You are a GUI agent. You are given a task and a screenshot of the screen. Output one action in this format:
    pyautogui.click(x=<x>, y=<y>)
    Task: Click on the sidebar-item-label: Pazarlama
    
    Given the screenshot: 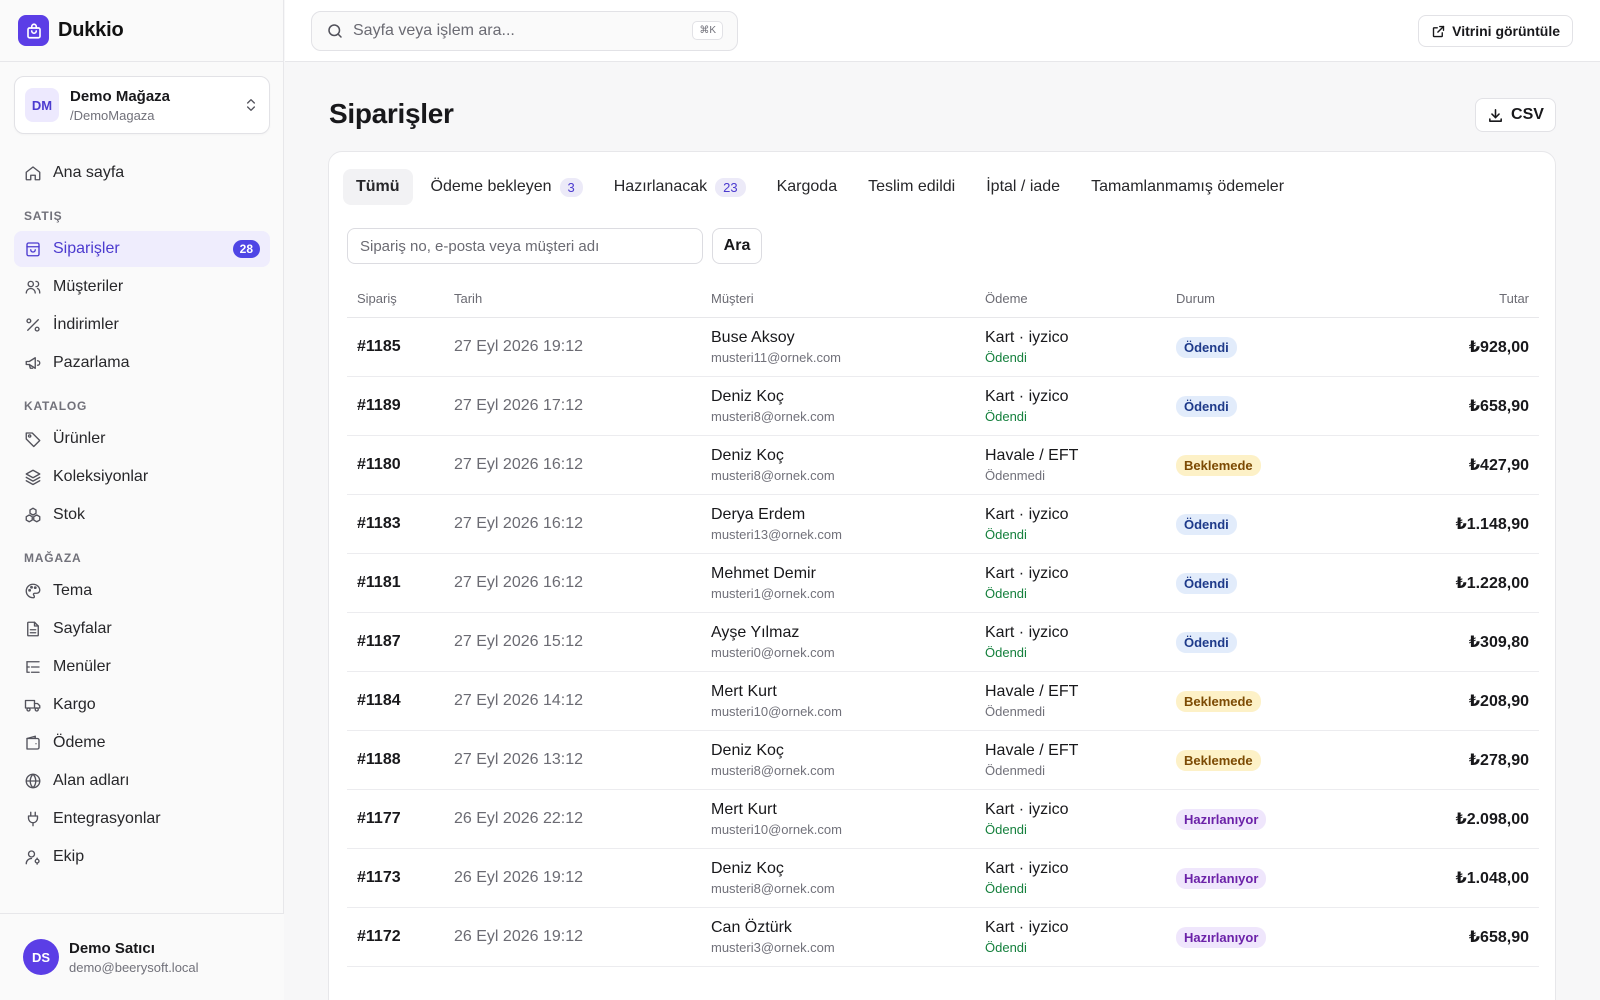 What is the action you would take?
    pyautogui.click(x=91, y=362)
    